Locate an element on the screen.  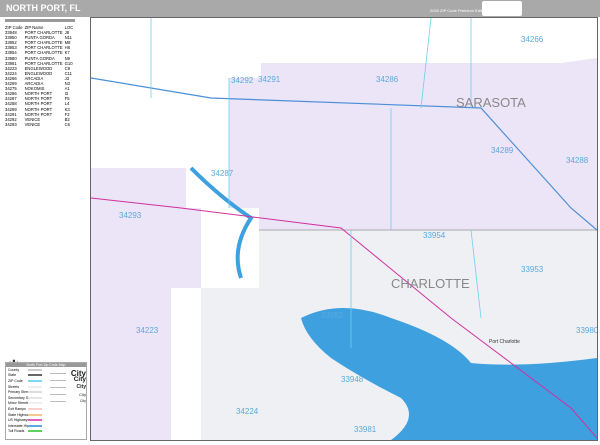
legend-label: Secondary Streets is located at coordinates (18, 397).